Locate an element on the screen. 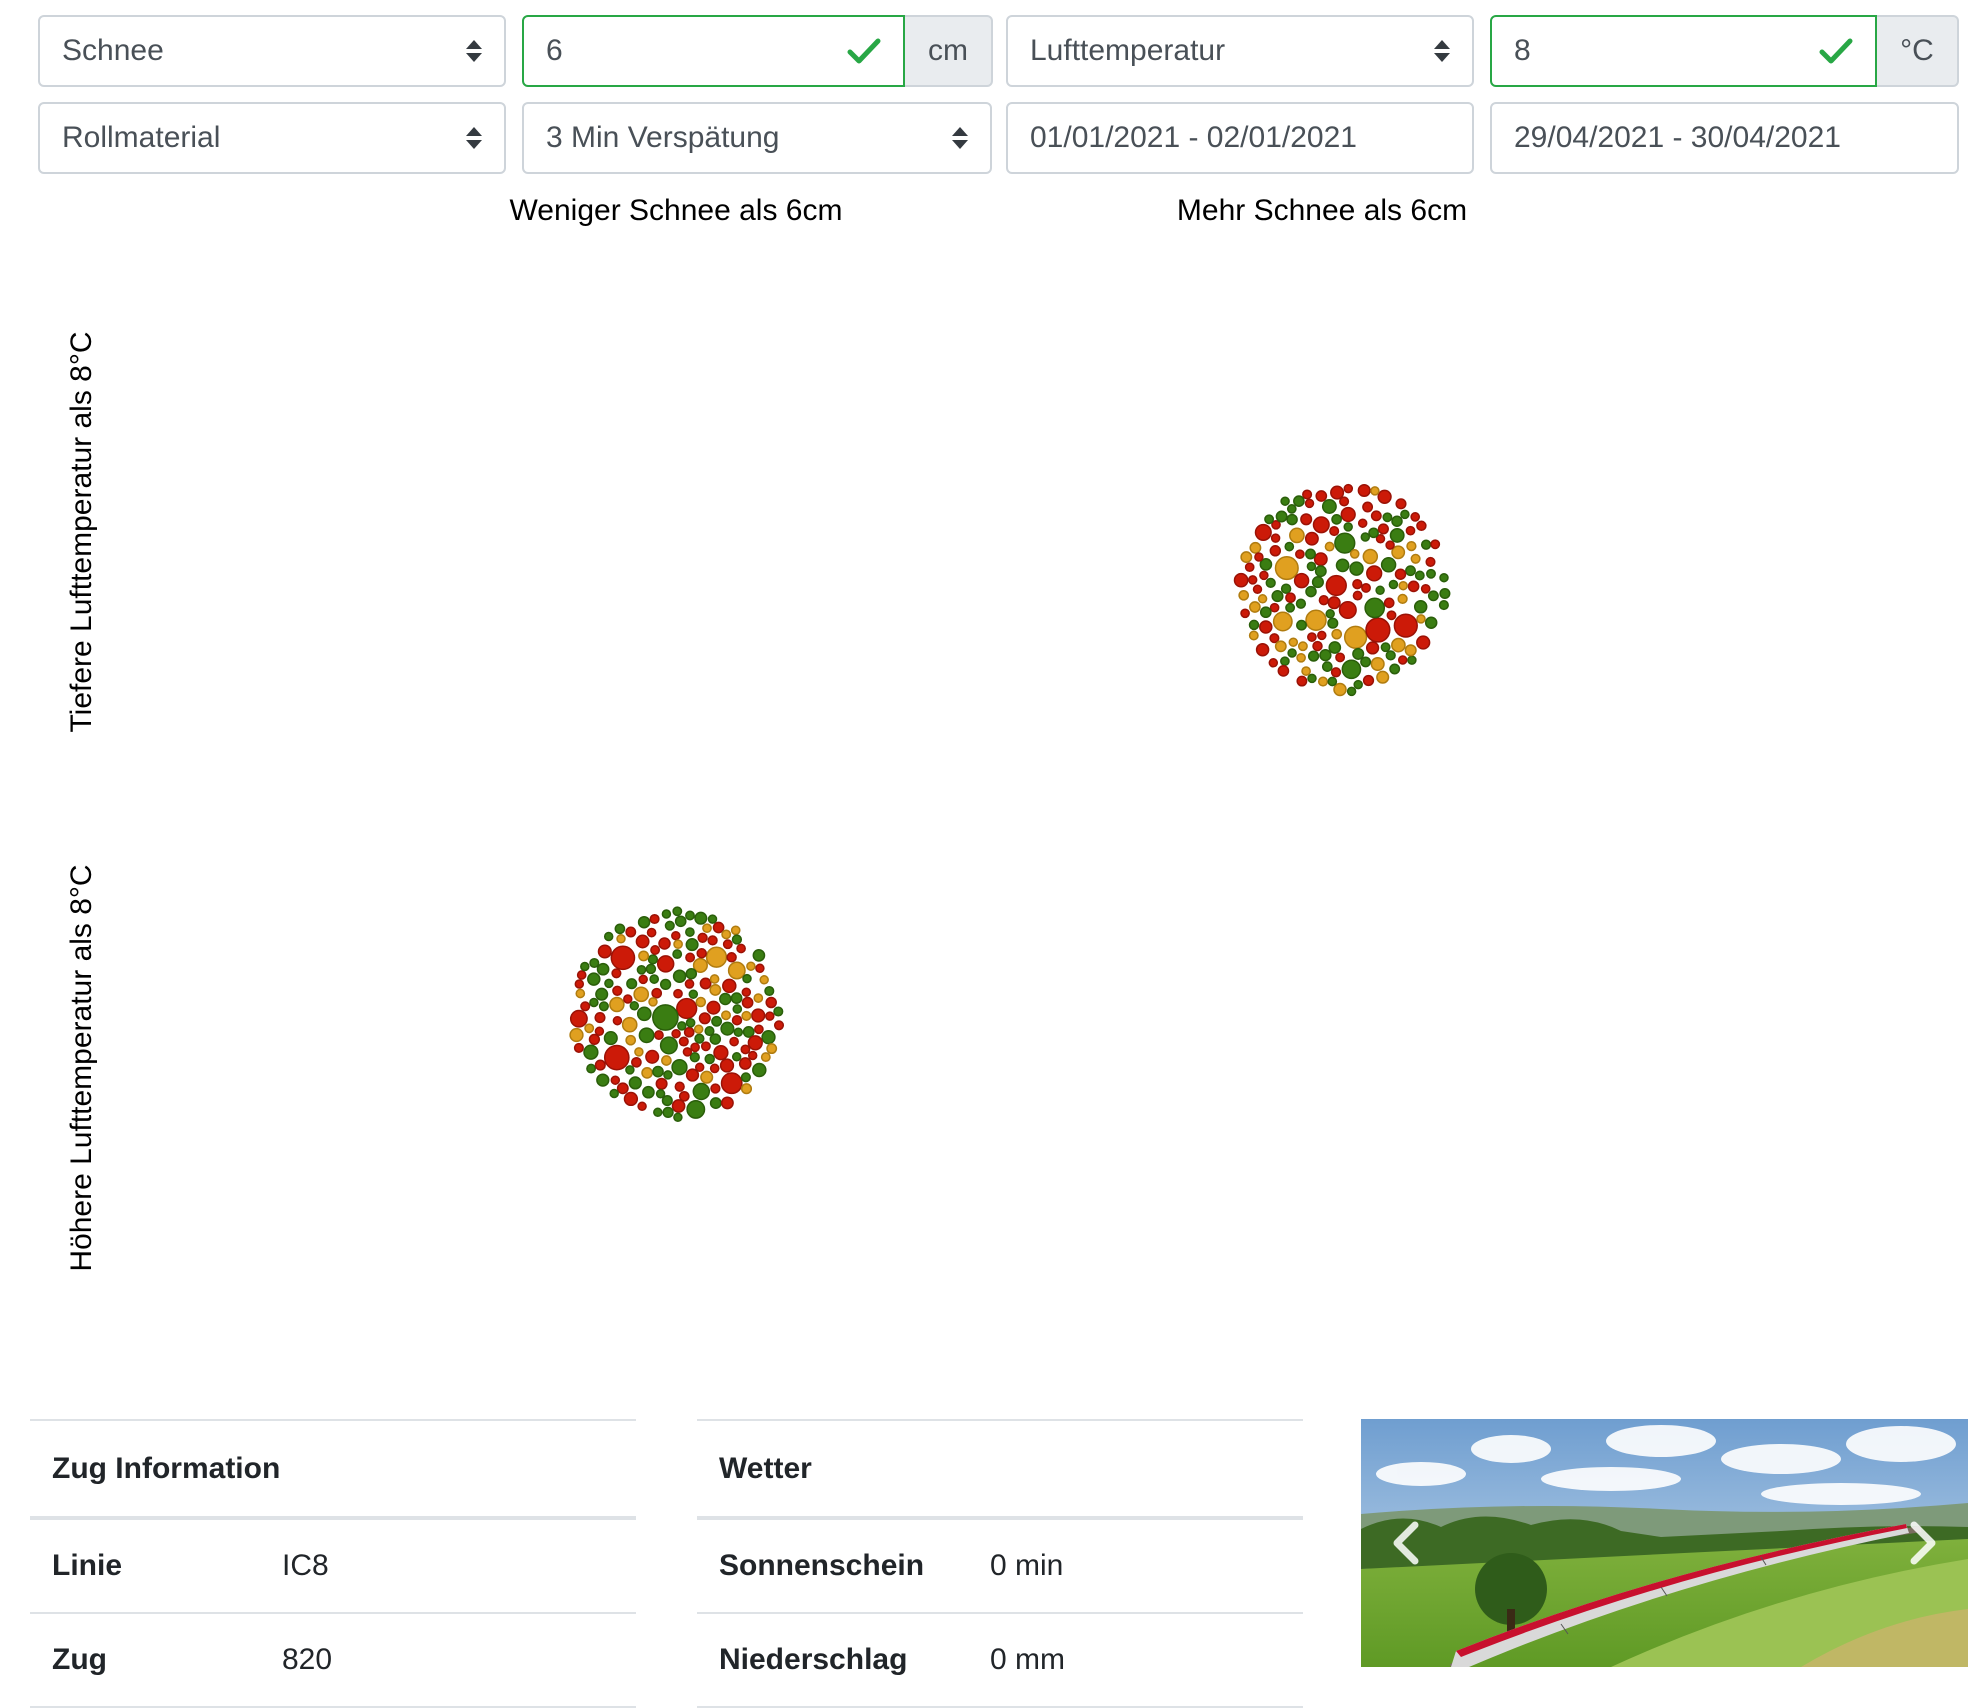  carousel-next-button is located at coordinates (1923, 1543).